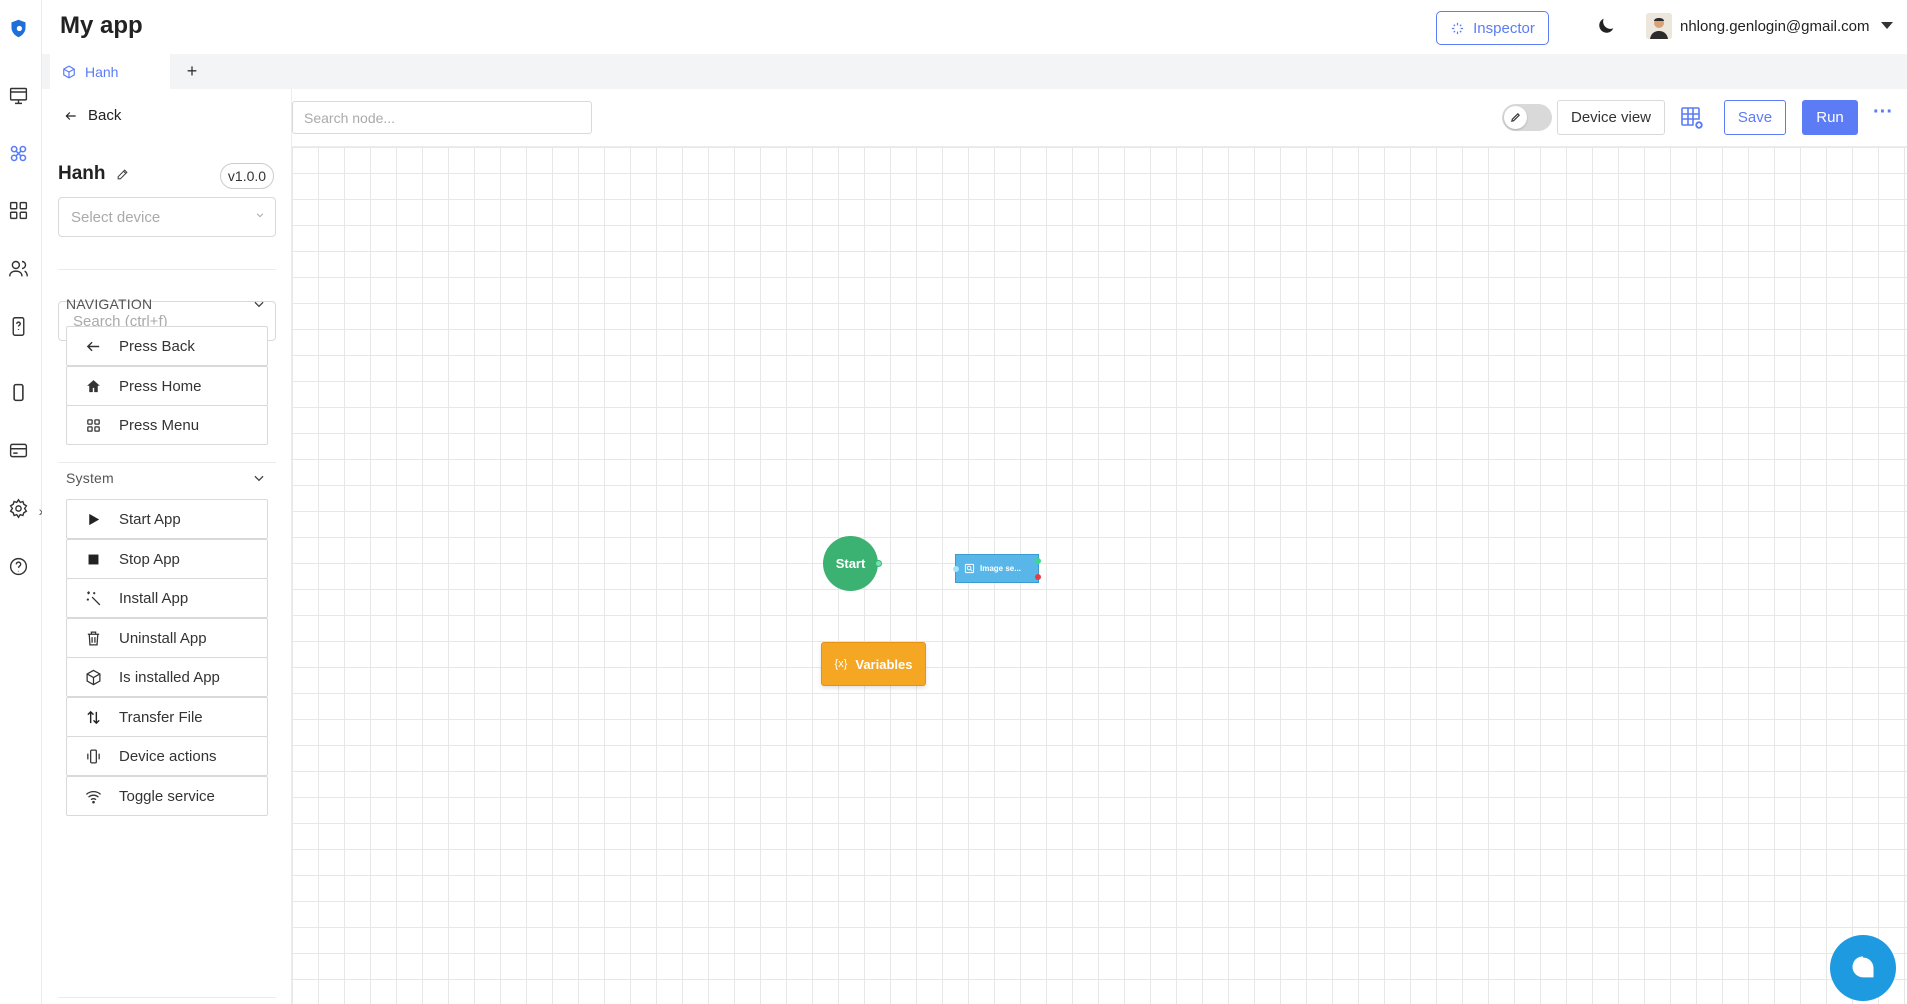 Image resolution: width=1907 pixels, height=1004 pixels. Describe the element at coordinates (956, 569) in the screenshot. I see `input-port` at that location.